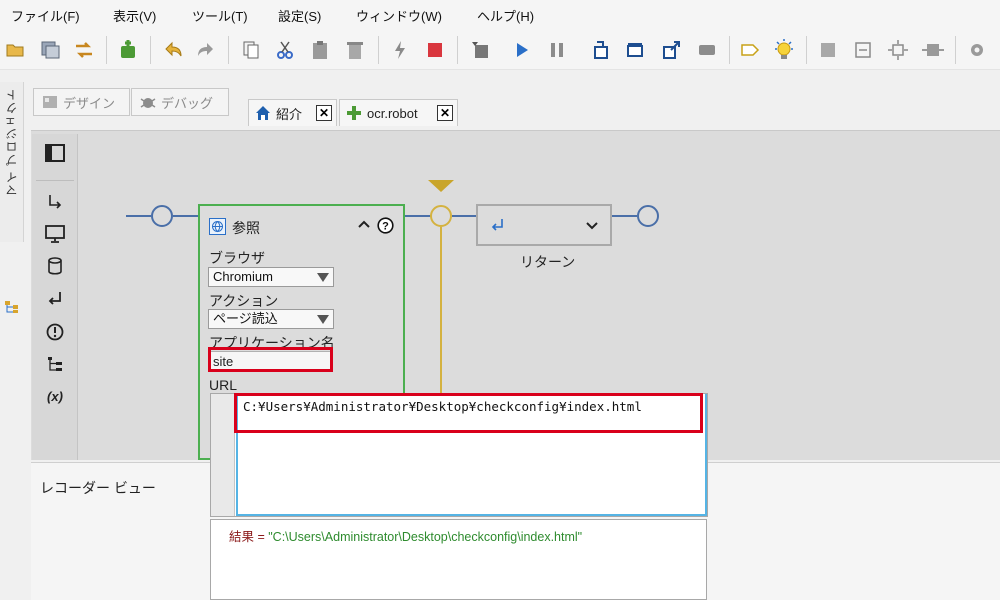 The height and width of the screenshot is (600, 1000). What do you see at coordinates (707, 50) in the screenshot?
I see `run-to-icon` at bounding box center [707, 50].